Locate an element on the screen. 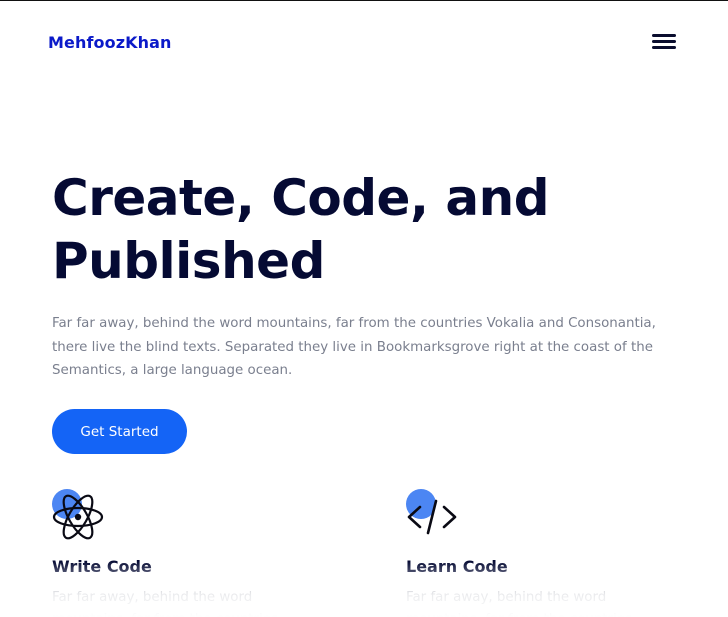 The image size is (728, 617). get-started-button: Get Started is located at coordinates (119, 431).